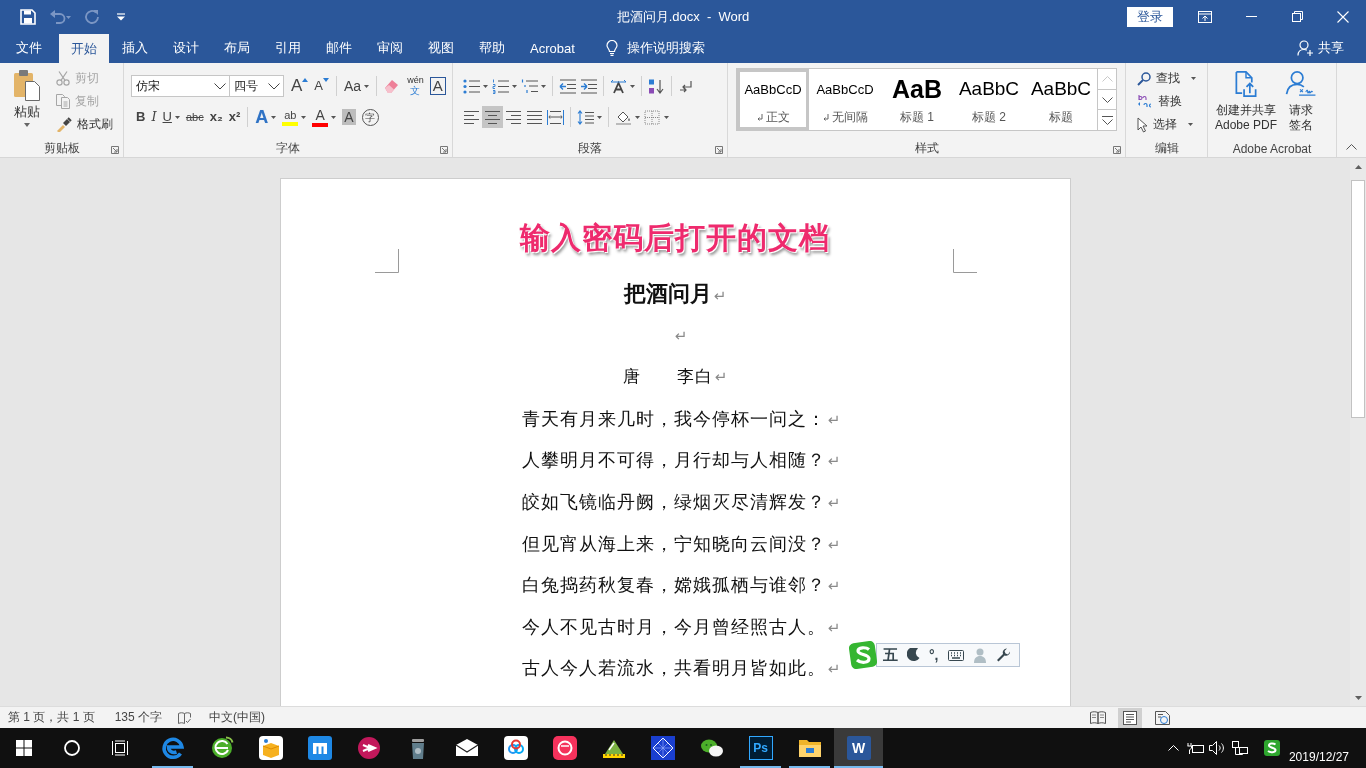  Describe the element at coordinates (529, 86) in the screenshot. I see `multilevel-list-icon` at that location.